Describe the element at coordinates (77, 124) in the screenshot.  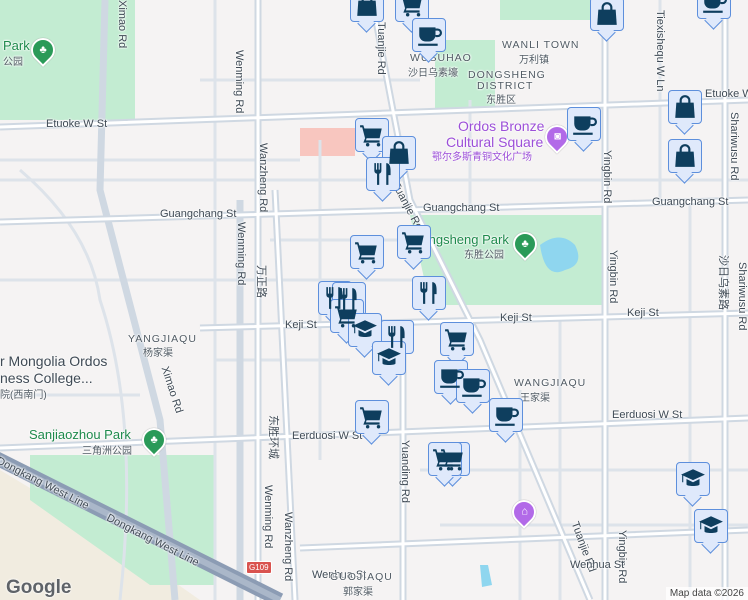
I see `road-label-etuoke: Etuoke W St` at that location.